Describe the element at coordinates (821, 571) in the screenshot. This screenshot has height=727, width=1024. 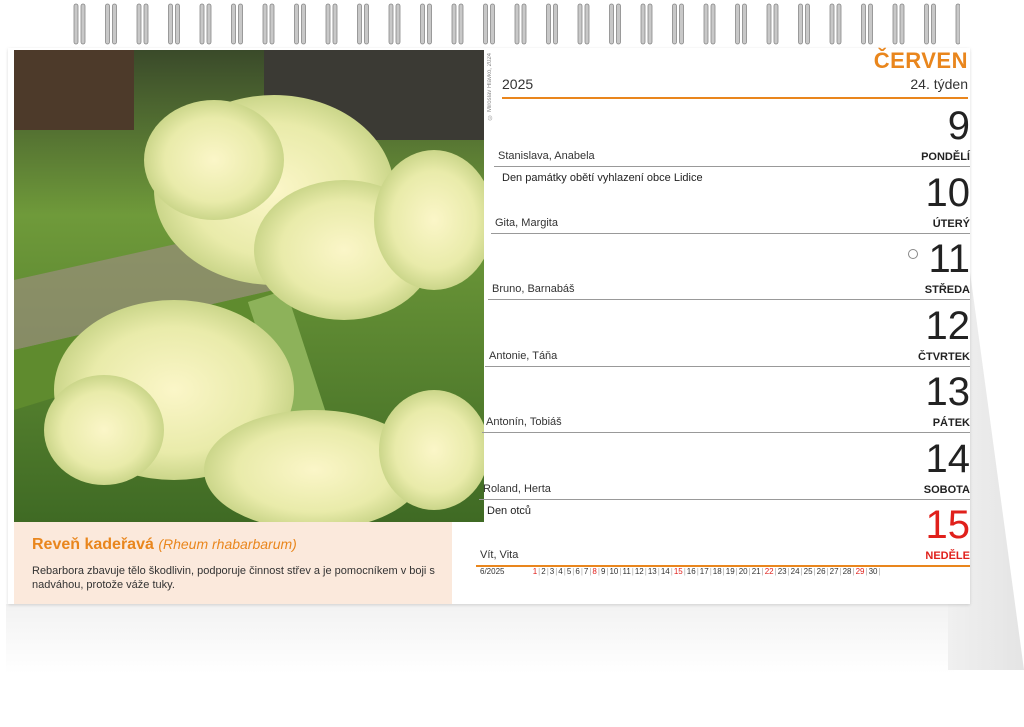
I see `strip-day: 26` at that location.